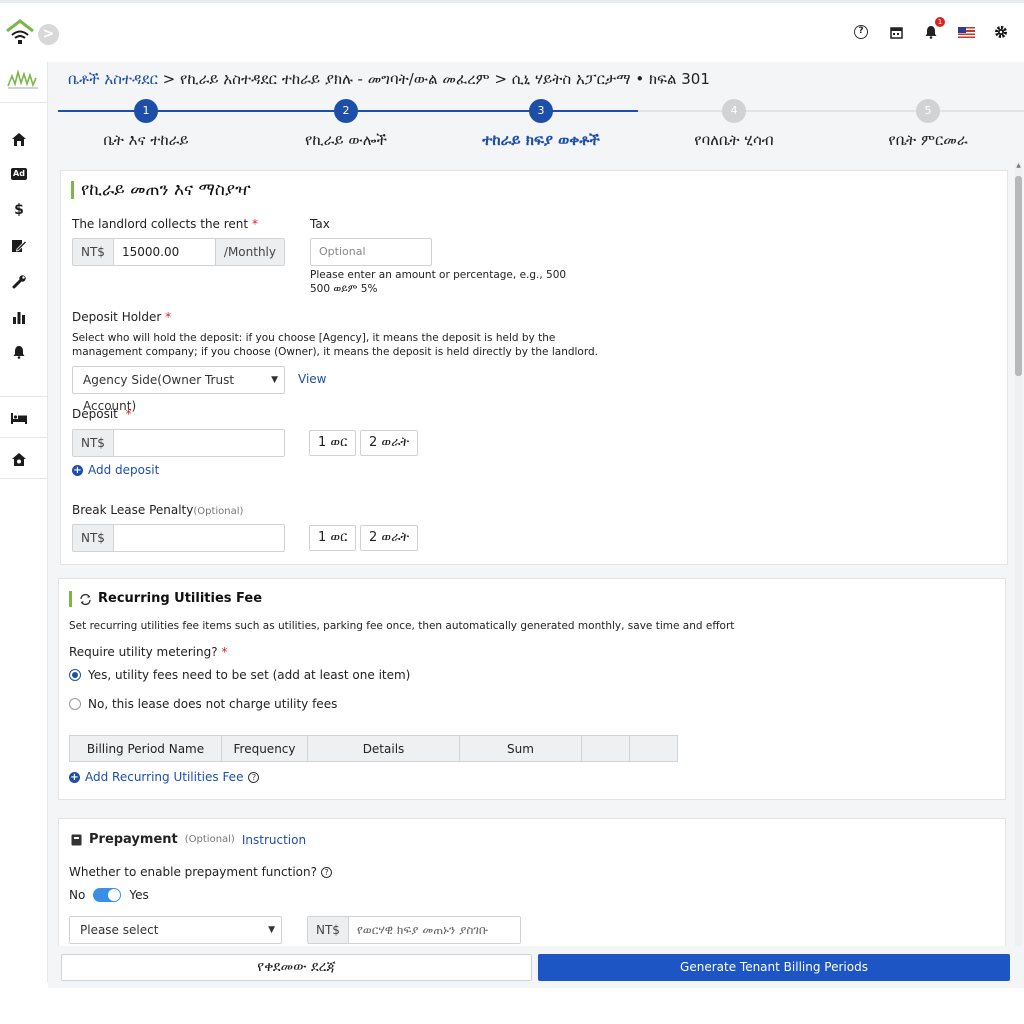  What do you see at coordinates (161, 190) in the screenshot?
I see `rent-section-title: የኪራይ መጠን እና ማስያዣ` at bounding box center [161, 190].